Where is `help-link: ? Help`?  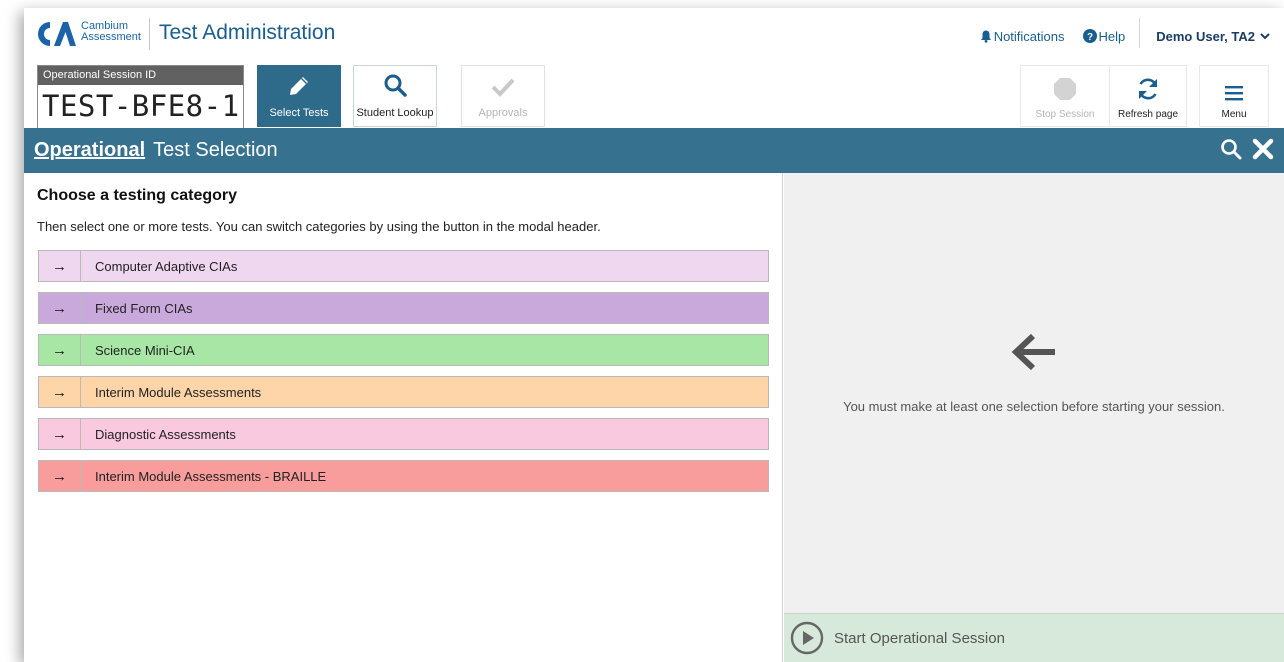 help-link: ? Help is located at coordinates (1104, 36).